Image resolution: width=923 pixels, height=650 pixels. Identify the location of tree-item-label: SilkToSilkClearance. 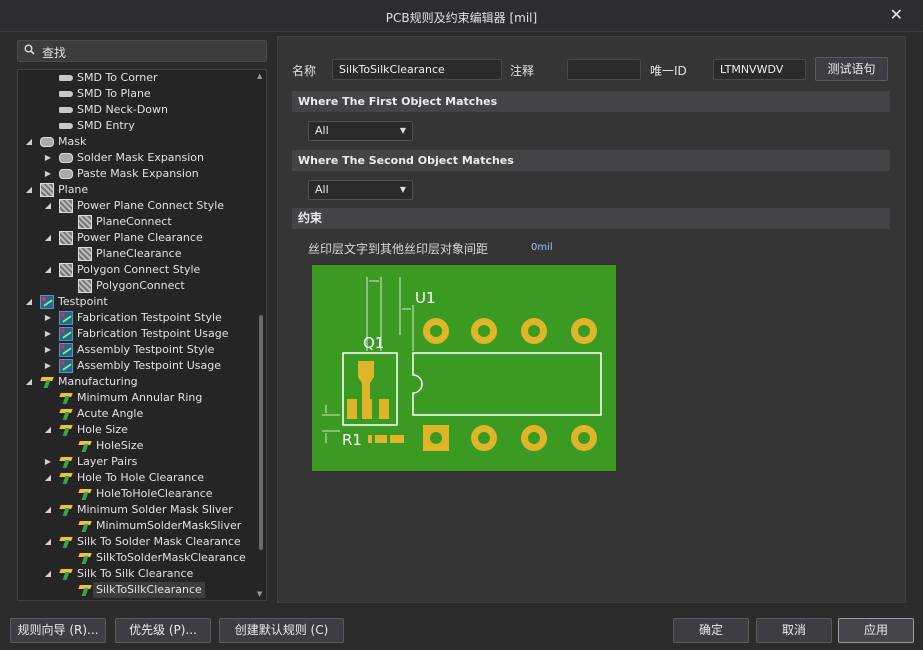
(149, 590).